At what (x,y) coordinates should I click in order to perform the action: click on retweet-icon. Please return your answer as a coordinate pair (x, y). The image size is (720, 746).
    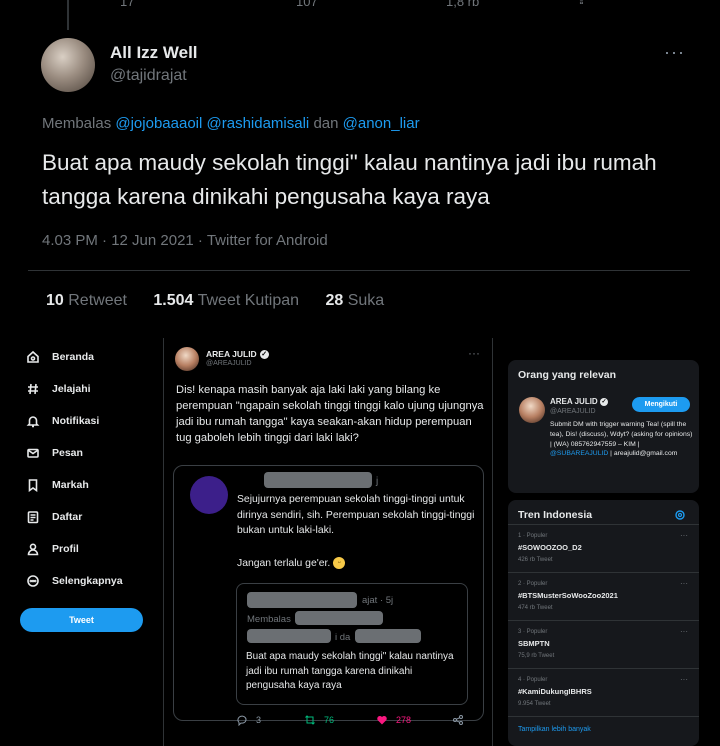
    Looking at the image, I should click on (310, 720).